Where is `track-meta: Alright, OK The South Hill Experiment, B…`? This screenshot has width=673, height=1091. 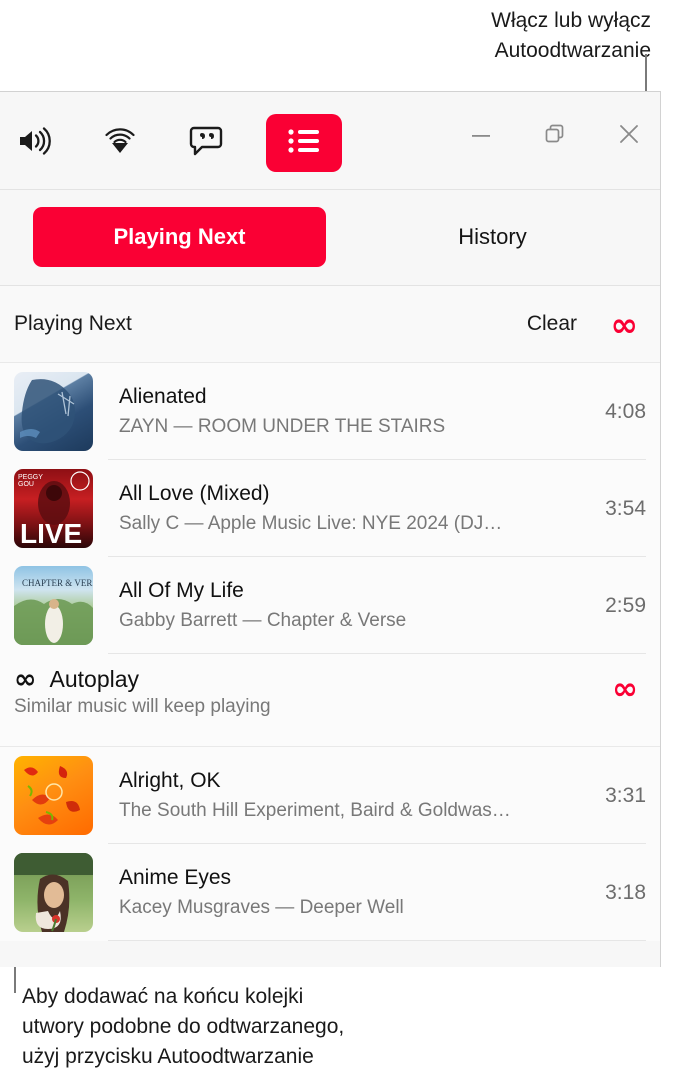 track-meta: Alright, OK The South Hill Experiment, B… is located at coordinates (355, 795).